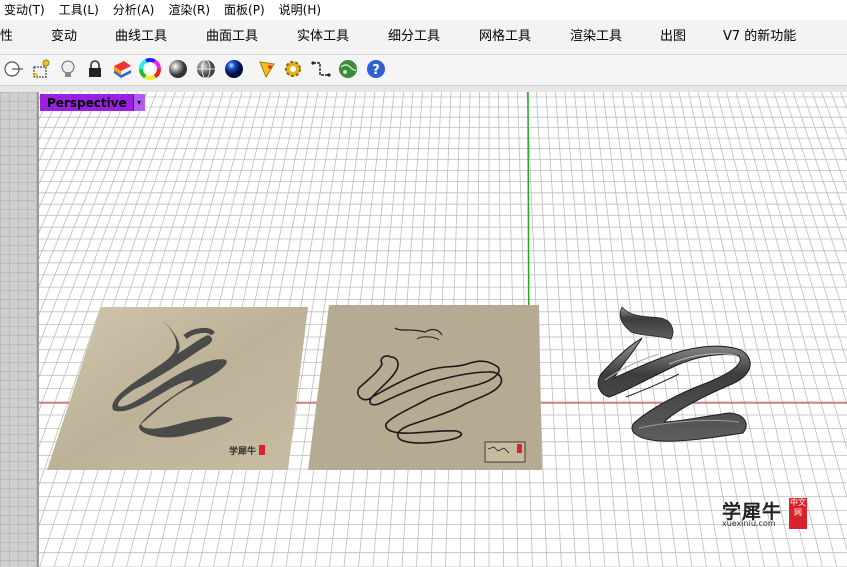  What do you see at coordinates (177, 388) in the screenshot?
I see `calligraphy-image-panel: 学犀牛` at bounding box center [177, 388].